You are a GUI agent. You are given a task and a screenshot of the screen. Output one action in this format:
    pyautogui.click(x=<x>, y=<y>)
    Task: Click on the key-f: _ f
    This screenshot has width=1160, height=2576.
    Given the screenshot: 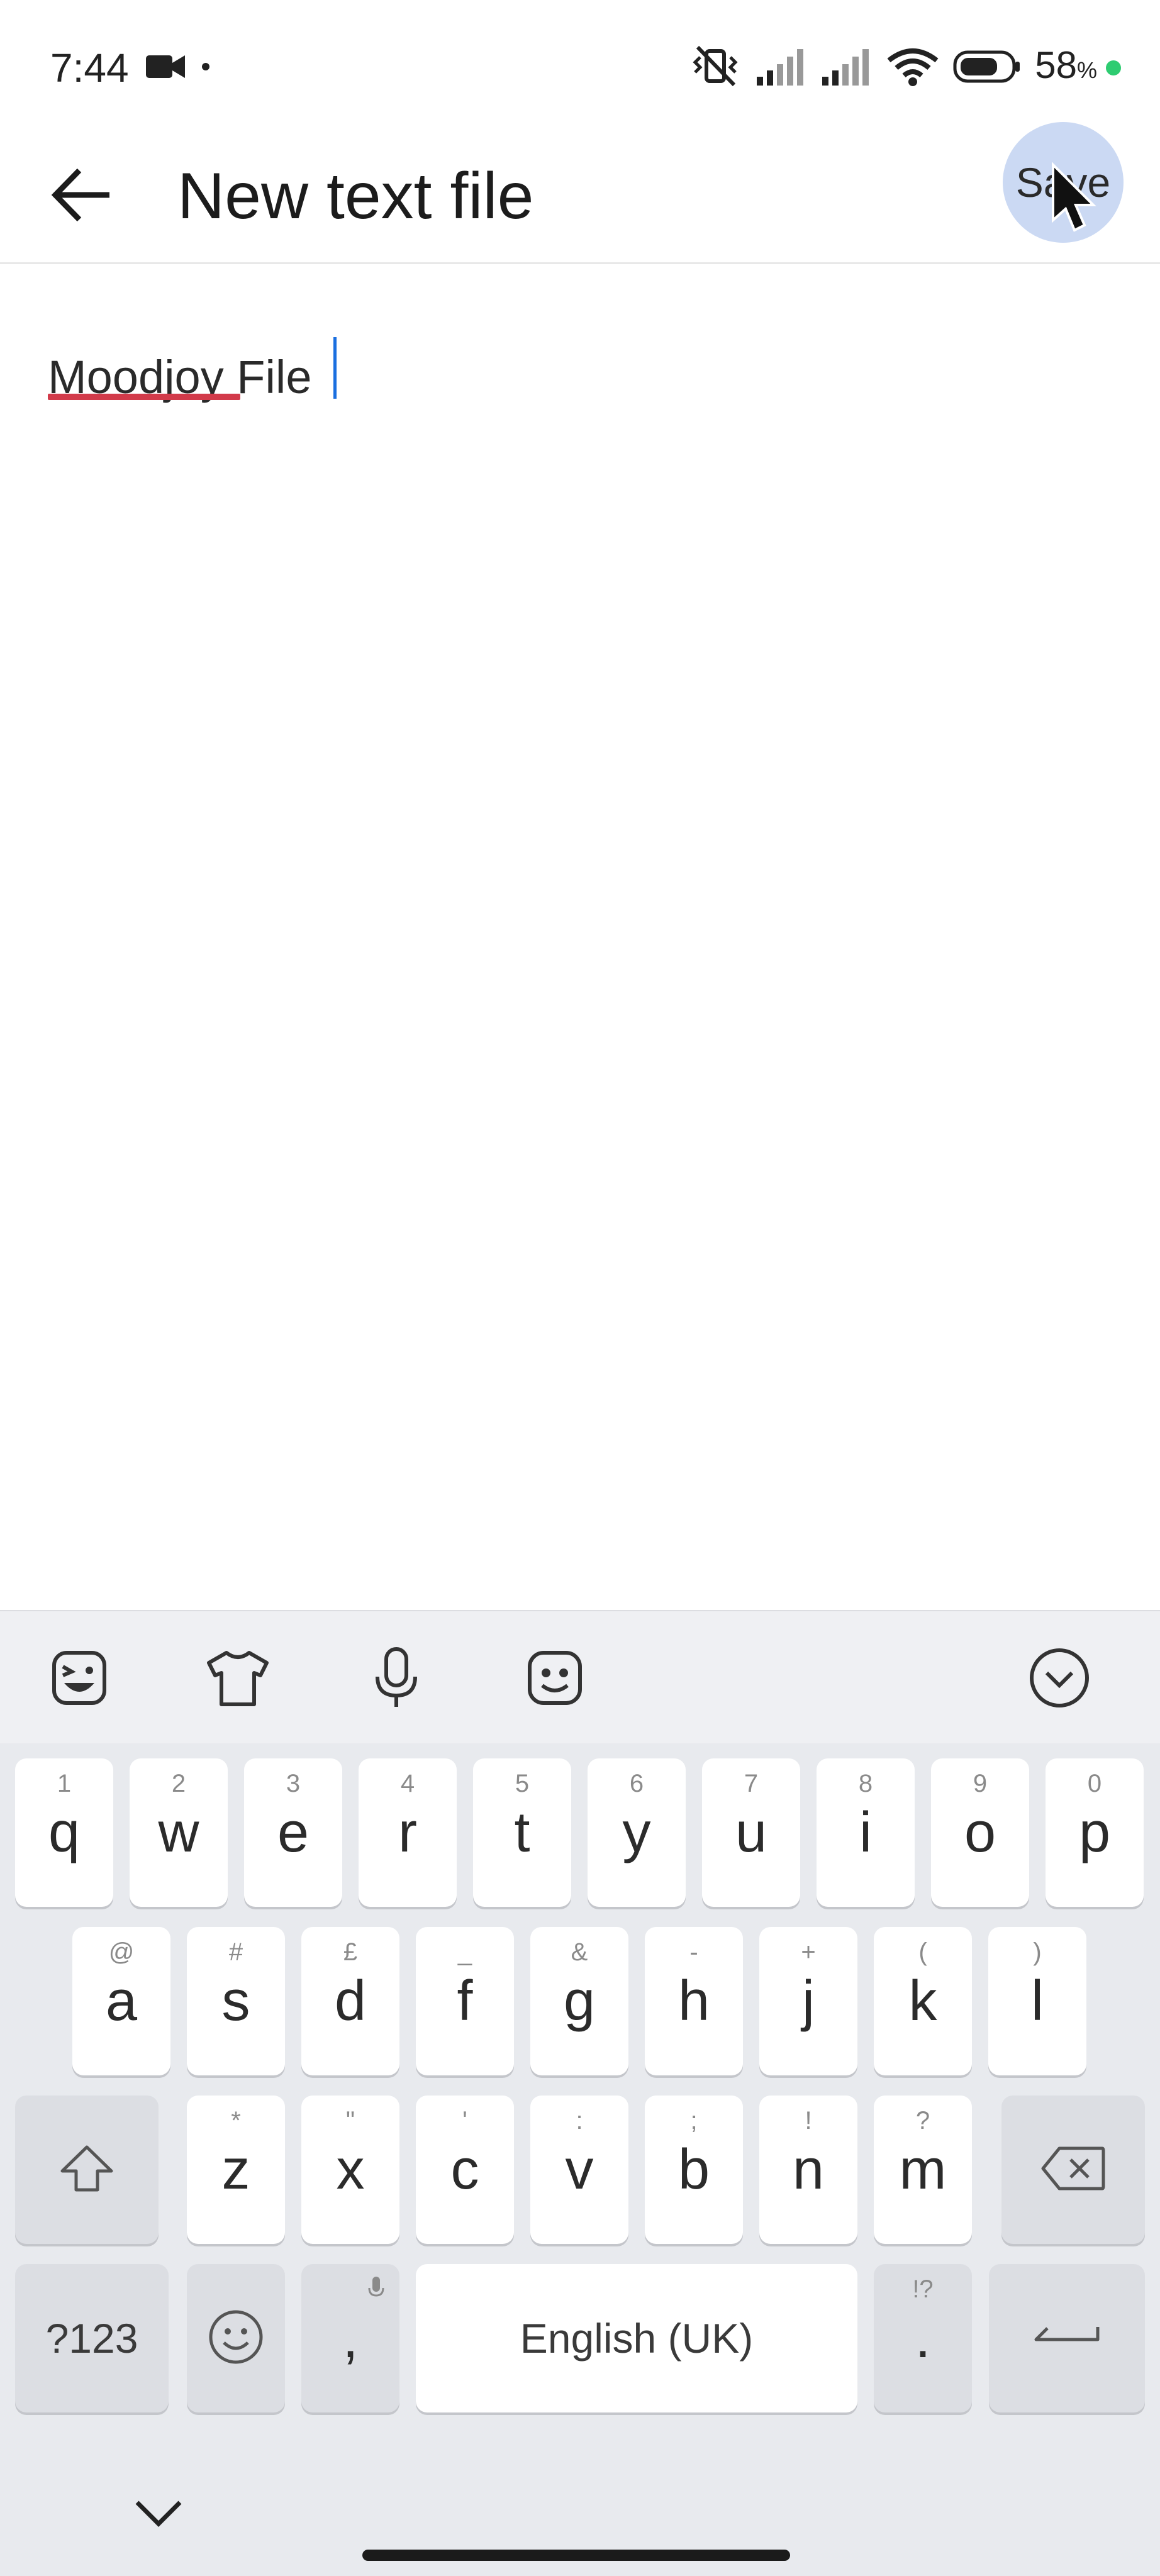 What is the action you would take?
    pyautogui.click(x=465, y=2001)
    